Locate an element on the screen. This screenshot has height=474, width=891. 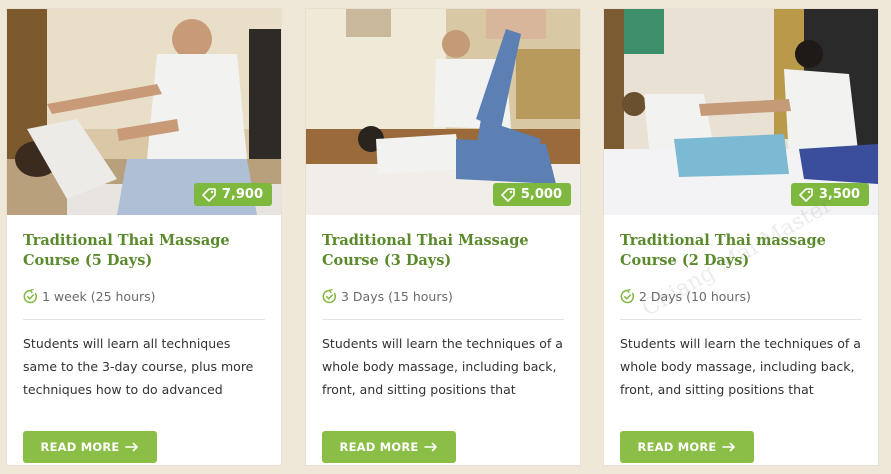
course-duration: 1 week (25 hours) is located at coordinates (144, 296).